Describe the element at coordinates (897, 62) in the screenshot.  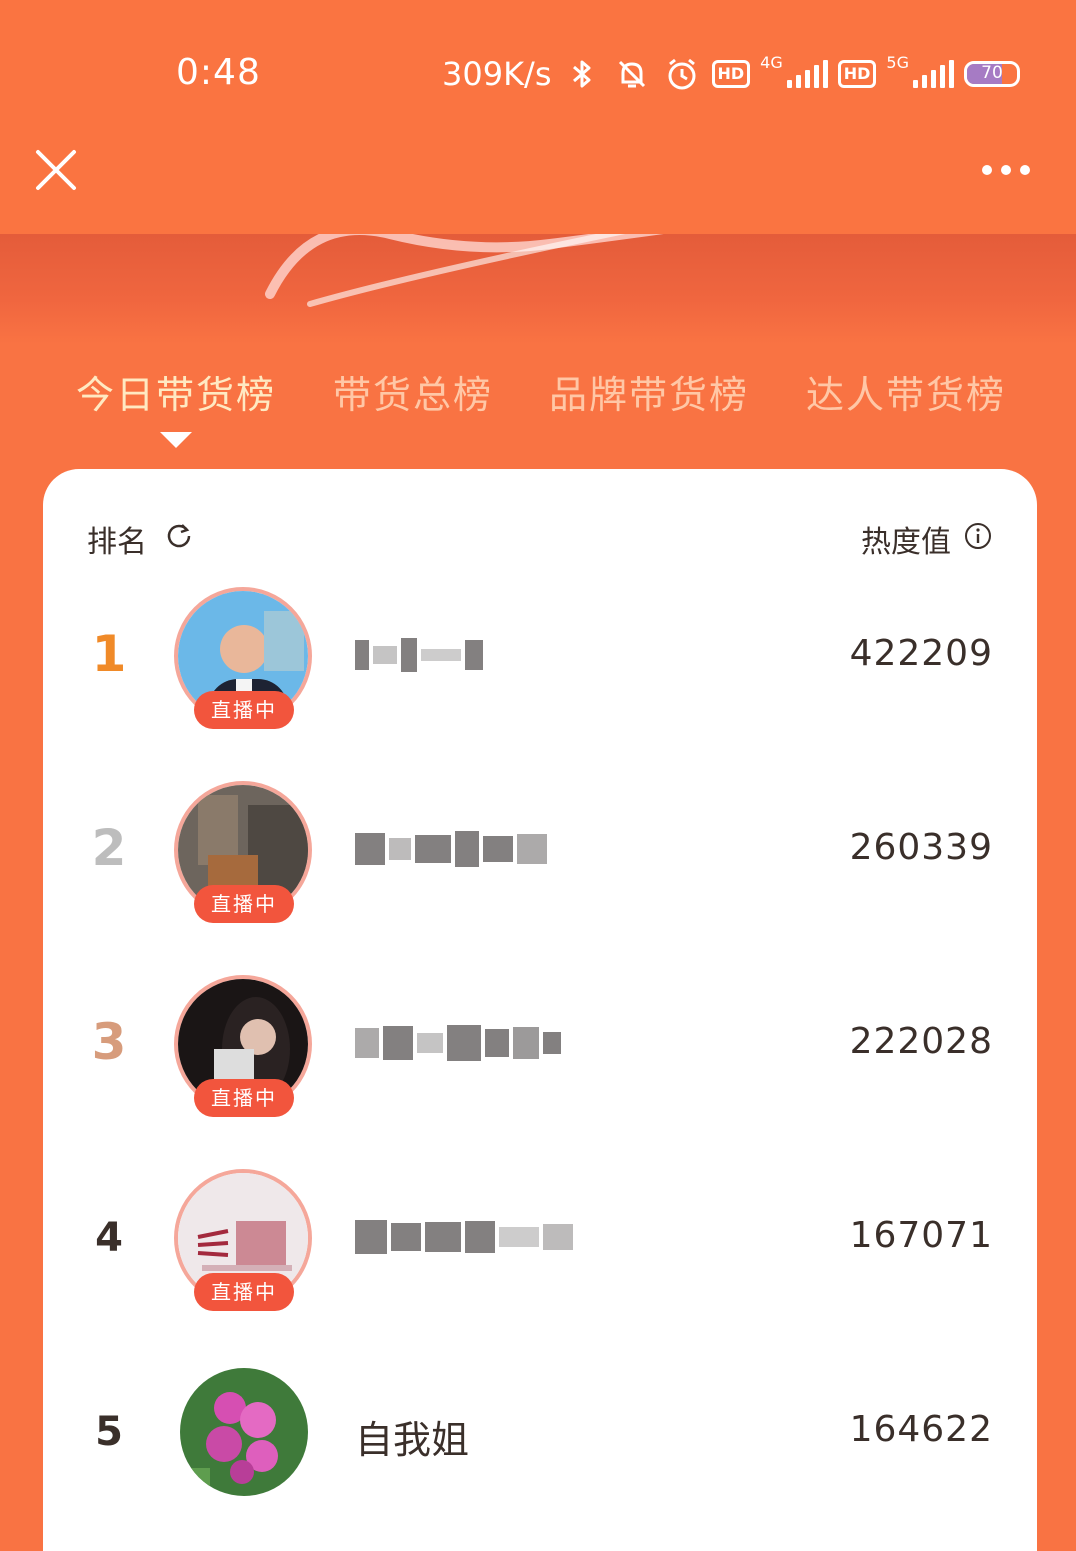
I see `network-type-label-2: 5G` at that location.